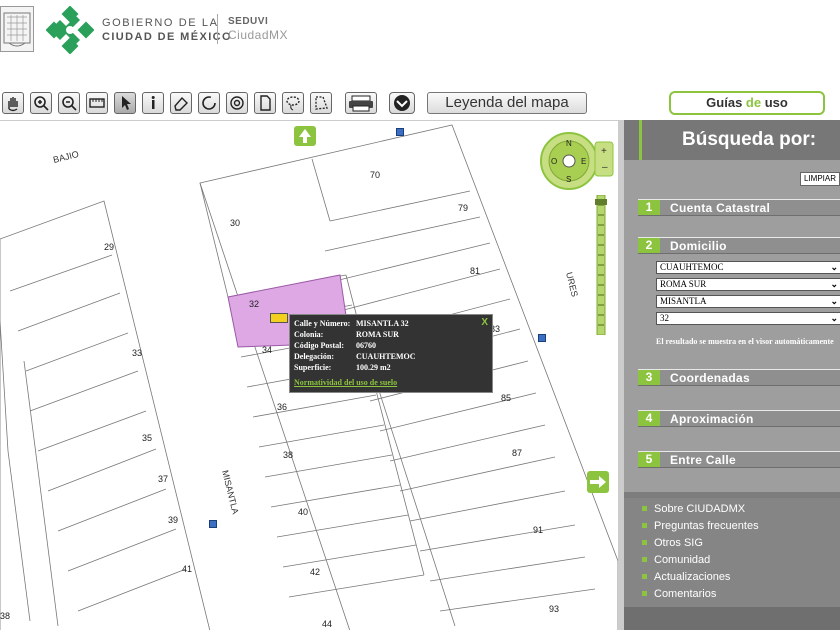 The height and width of the screenshot is (630, 840). I want to click on section-number: 3, so click(649, 377).